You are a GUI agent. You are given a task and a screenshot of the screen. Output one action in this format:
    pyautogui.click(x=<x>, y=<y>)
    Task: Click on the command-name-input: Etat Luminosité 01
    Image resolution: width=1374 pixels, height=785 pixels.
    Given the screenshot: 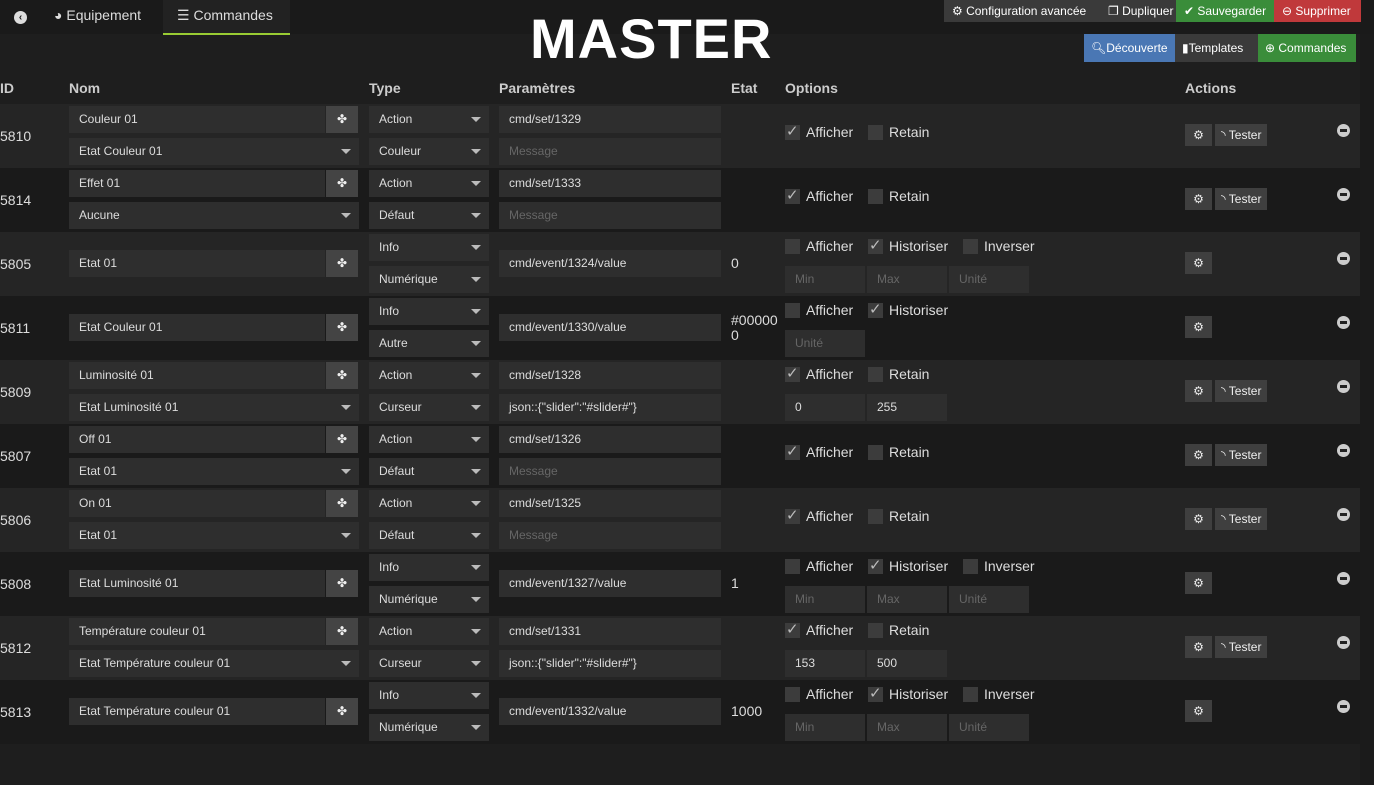 What is the action you would take?
    pyautogui.click(x=197, y=583)
    